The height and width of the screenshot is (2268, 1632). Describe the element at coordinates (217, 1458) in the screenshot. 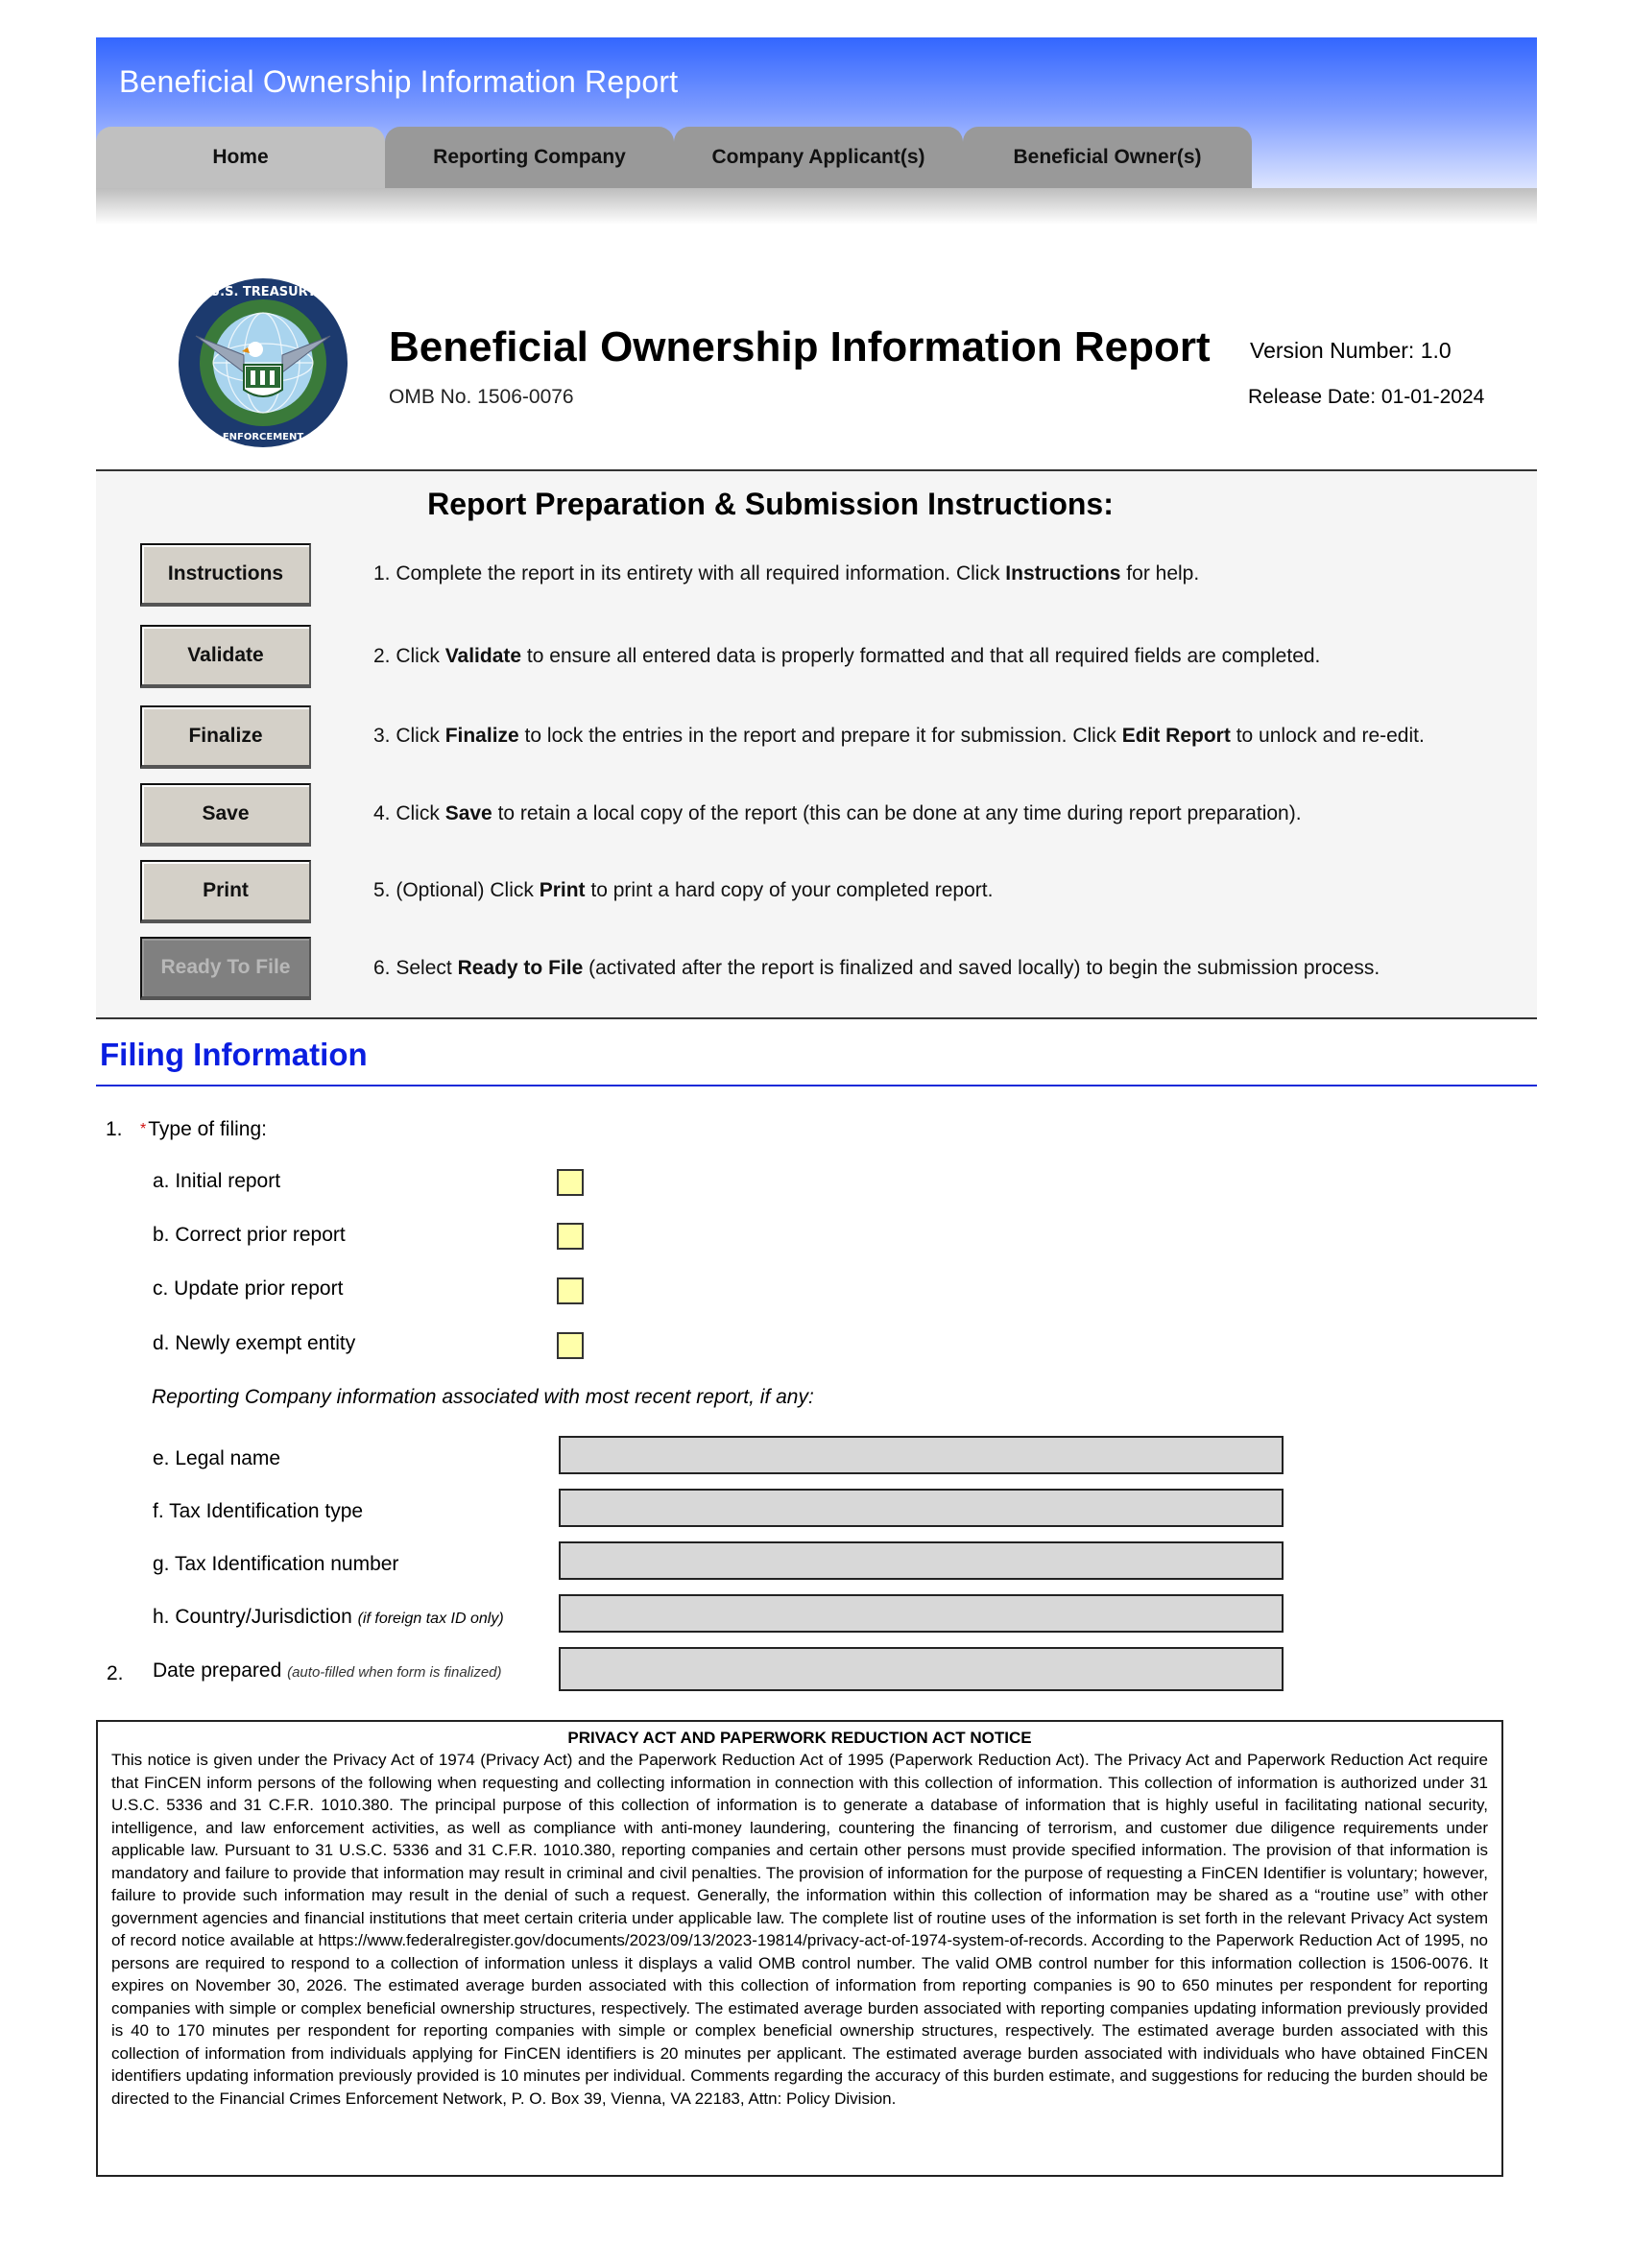

I see `legal-name-label: e. Legal name` at that location.